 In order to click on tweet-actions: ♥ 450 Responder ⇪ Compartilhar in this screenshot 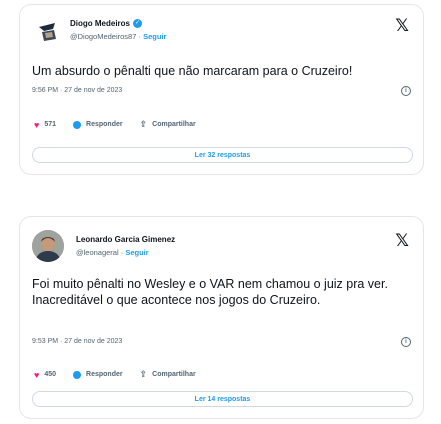, I will do `click(123, 374)`.